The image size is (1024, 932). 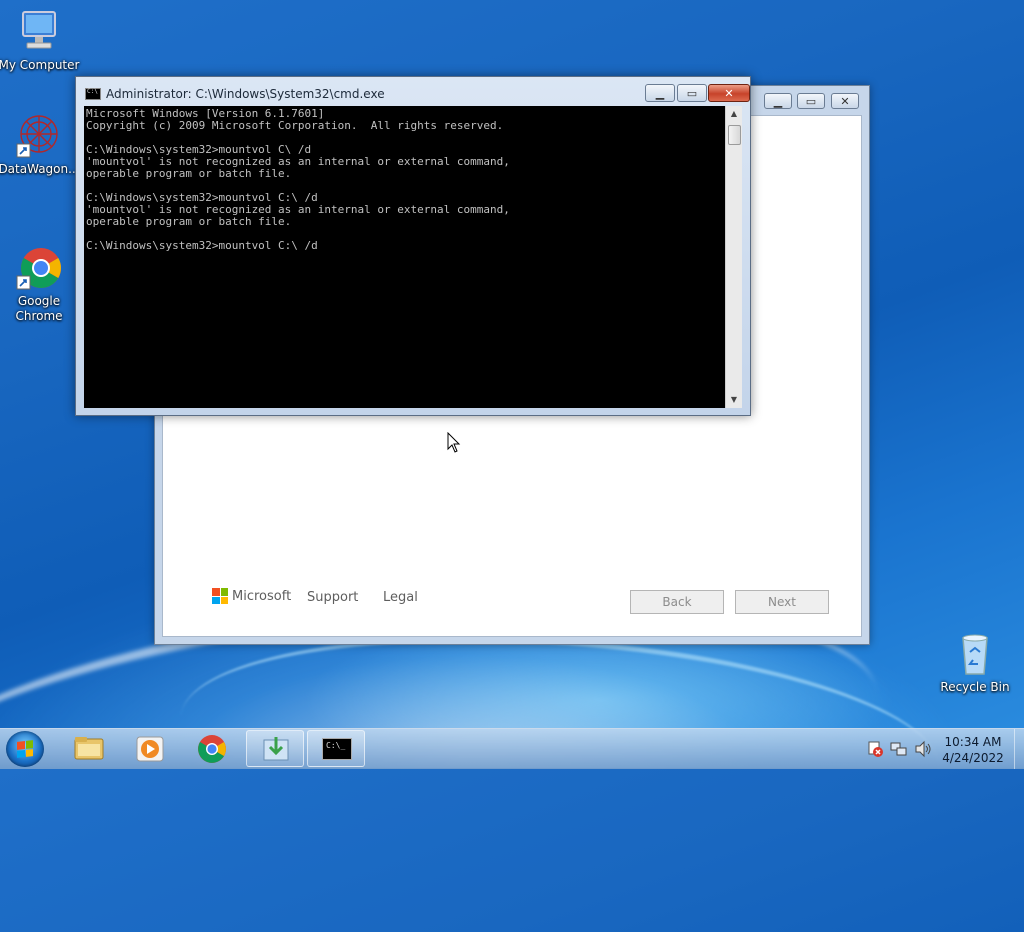 I want to click on volume-icon, so click(x=923, y=749).